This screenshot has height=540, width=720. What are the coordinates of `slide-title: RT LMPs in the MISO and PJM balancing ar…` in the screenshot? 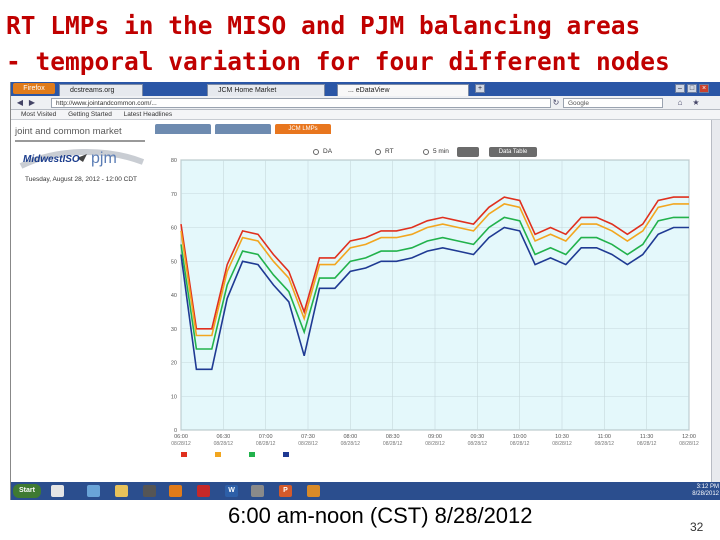 It's located at (362, 44).